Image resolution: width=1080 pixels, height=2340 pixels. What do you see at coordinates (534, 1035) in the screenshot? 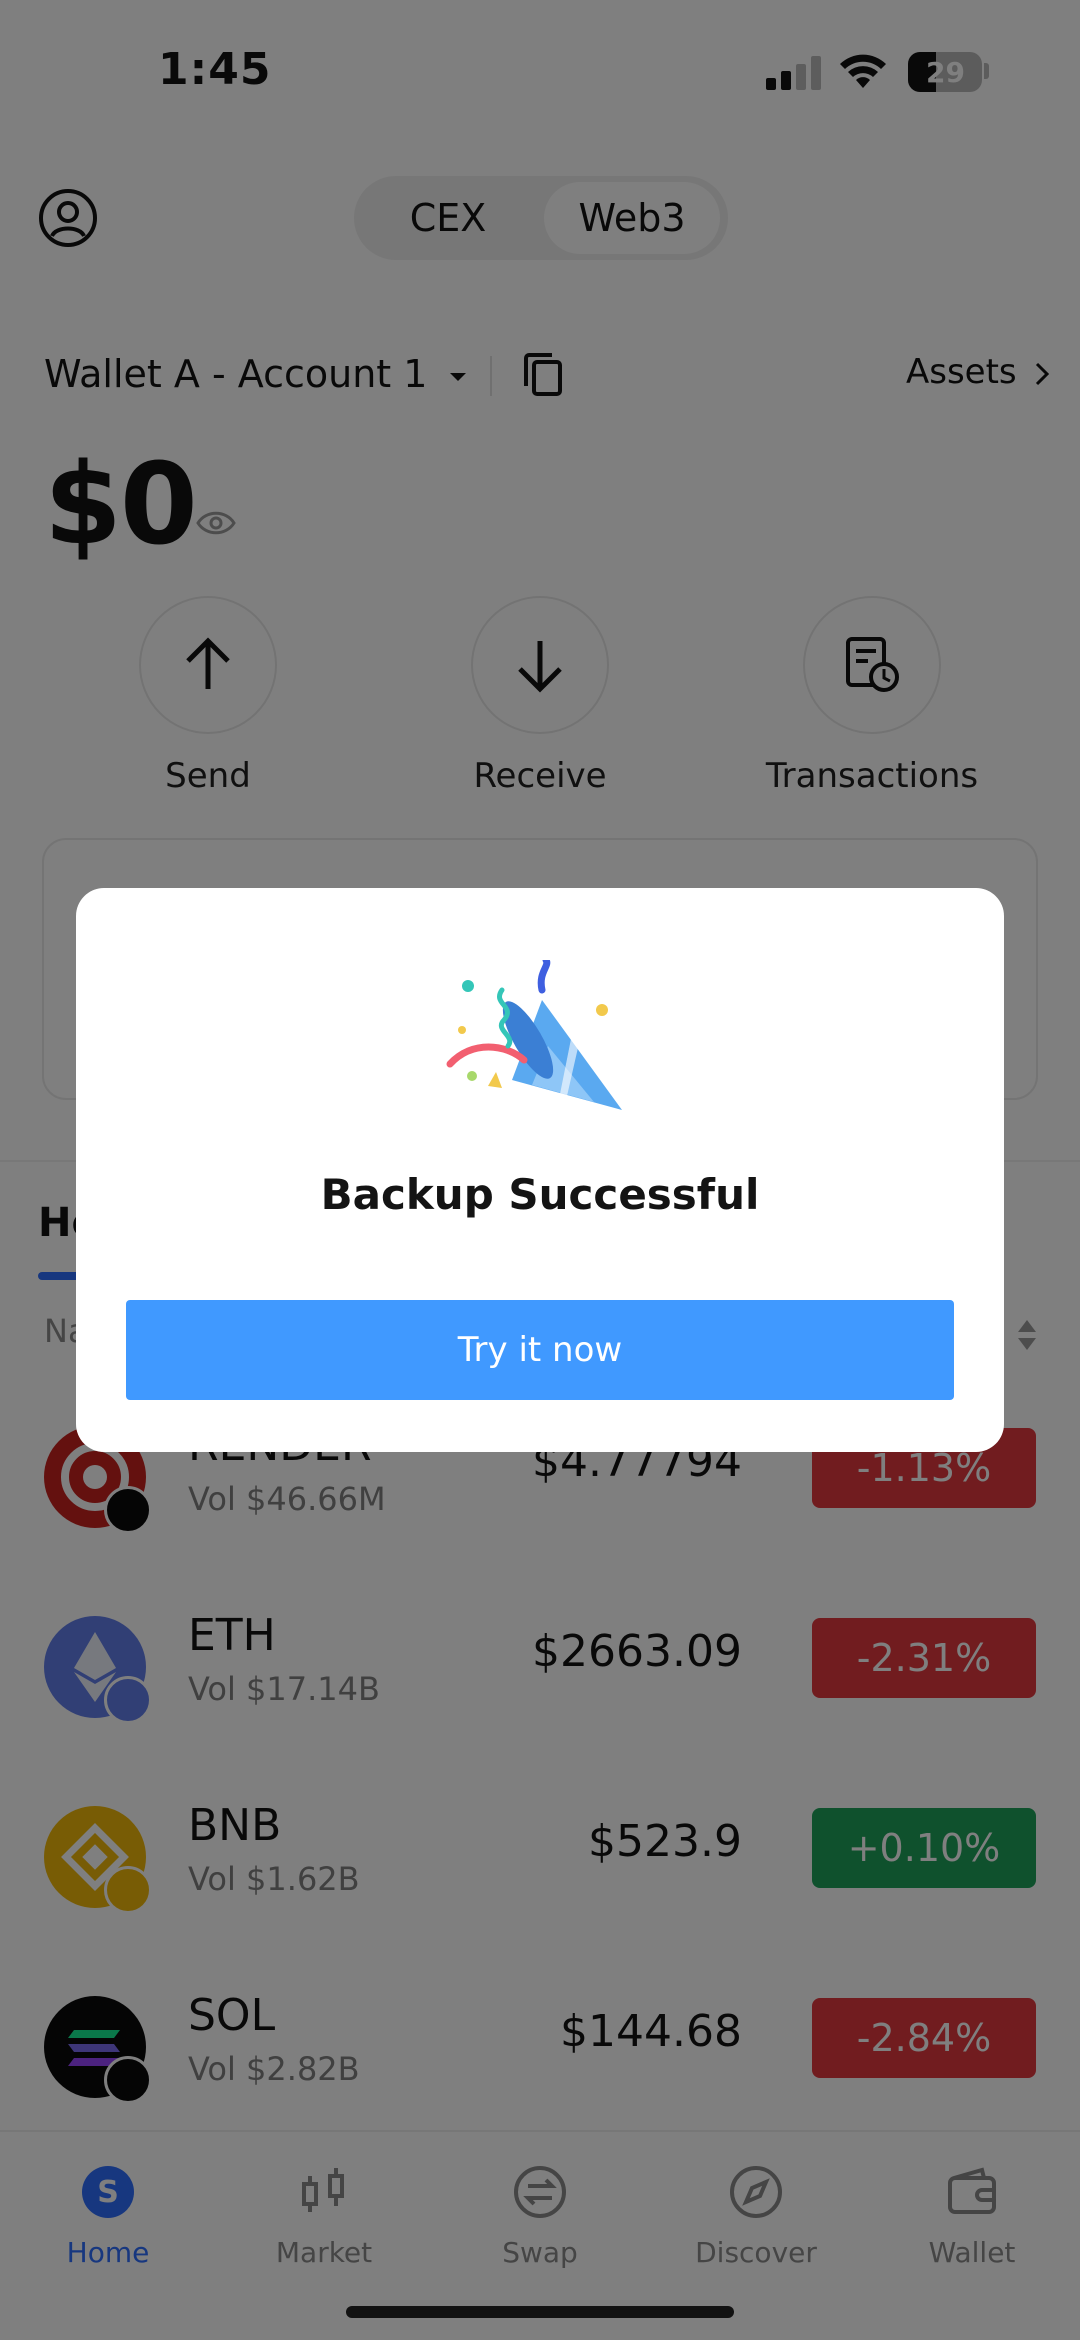
I see `party-popper-icon` at bounding box center [534, 1035].